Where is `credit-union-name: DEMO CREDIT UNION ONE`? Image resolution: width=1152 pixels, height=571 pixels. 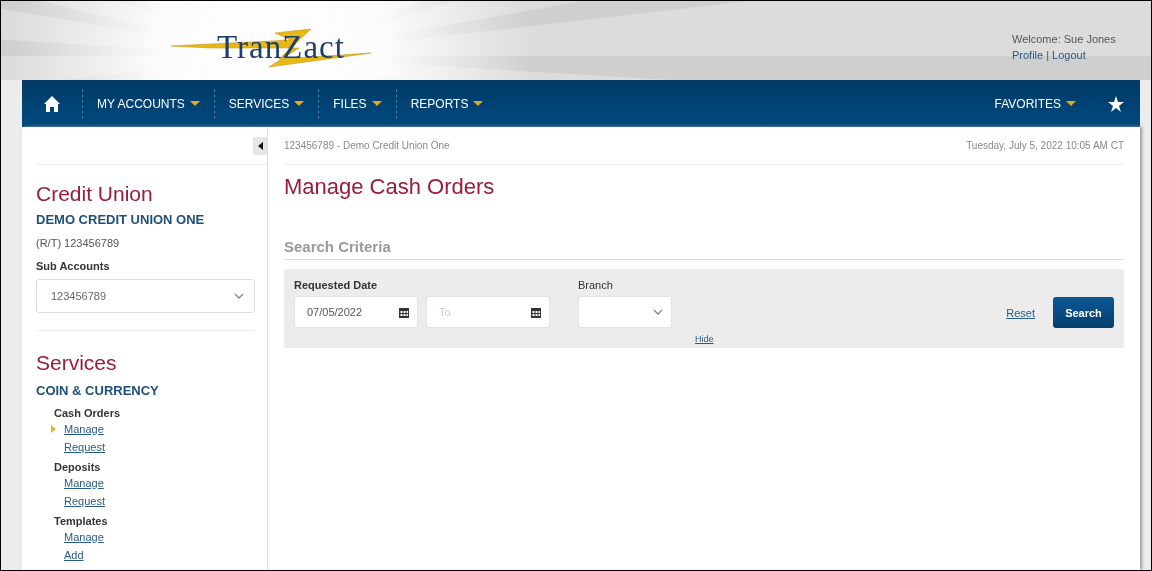 credit-union-name: DEMO CREDIT UNION ONE is located at coordinates (121, 219).